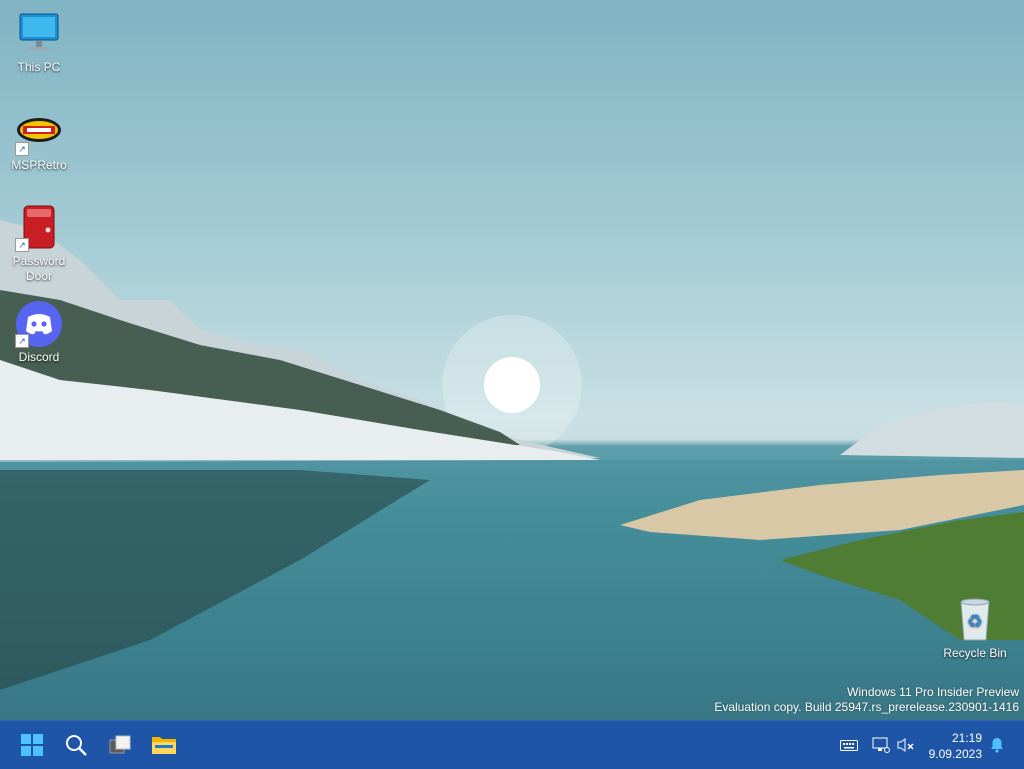 Image resolution: width=1024 pixels, height=769 pixels. I want to click on clock-time: 21:19, so click(966, 738).